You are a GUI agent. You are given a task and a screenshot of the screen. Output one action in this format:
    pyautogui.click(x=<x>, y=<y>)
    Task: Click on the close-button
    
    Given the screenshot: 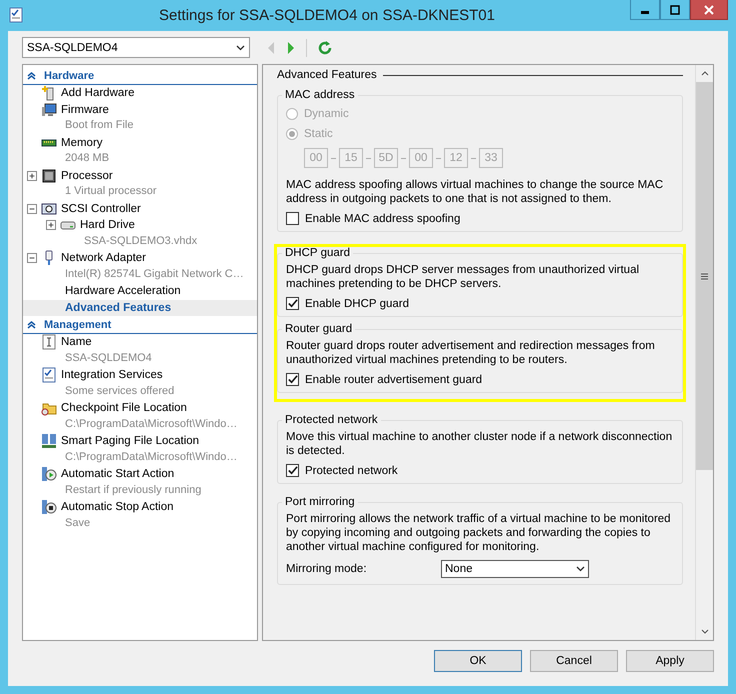 What is the action you would take?
    pyautogui.click(x=709, y=10)
    